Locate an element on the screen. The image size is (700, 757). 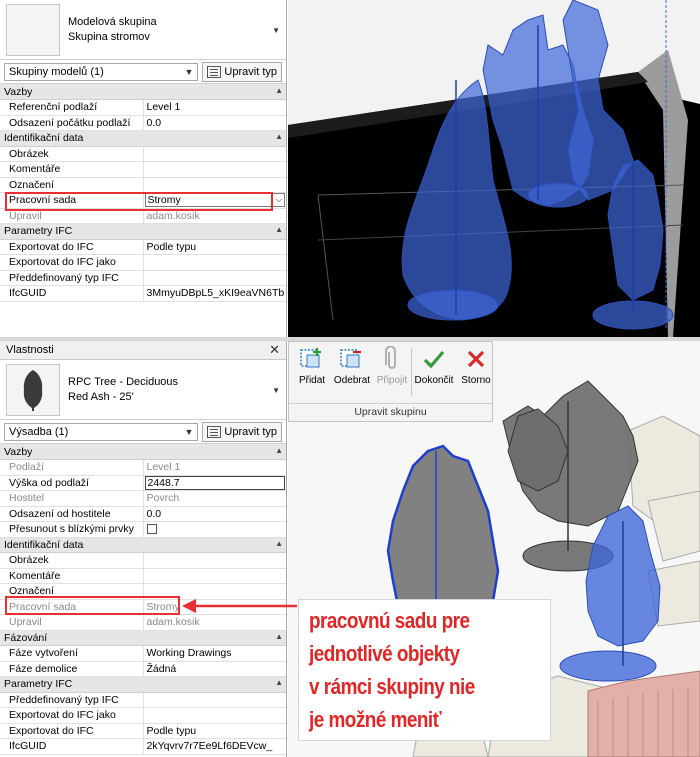
property-label: Odsazení od hostitele is located at coordinates (72, 514).